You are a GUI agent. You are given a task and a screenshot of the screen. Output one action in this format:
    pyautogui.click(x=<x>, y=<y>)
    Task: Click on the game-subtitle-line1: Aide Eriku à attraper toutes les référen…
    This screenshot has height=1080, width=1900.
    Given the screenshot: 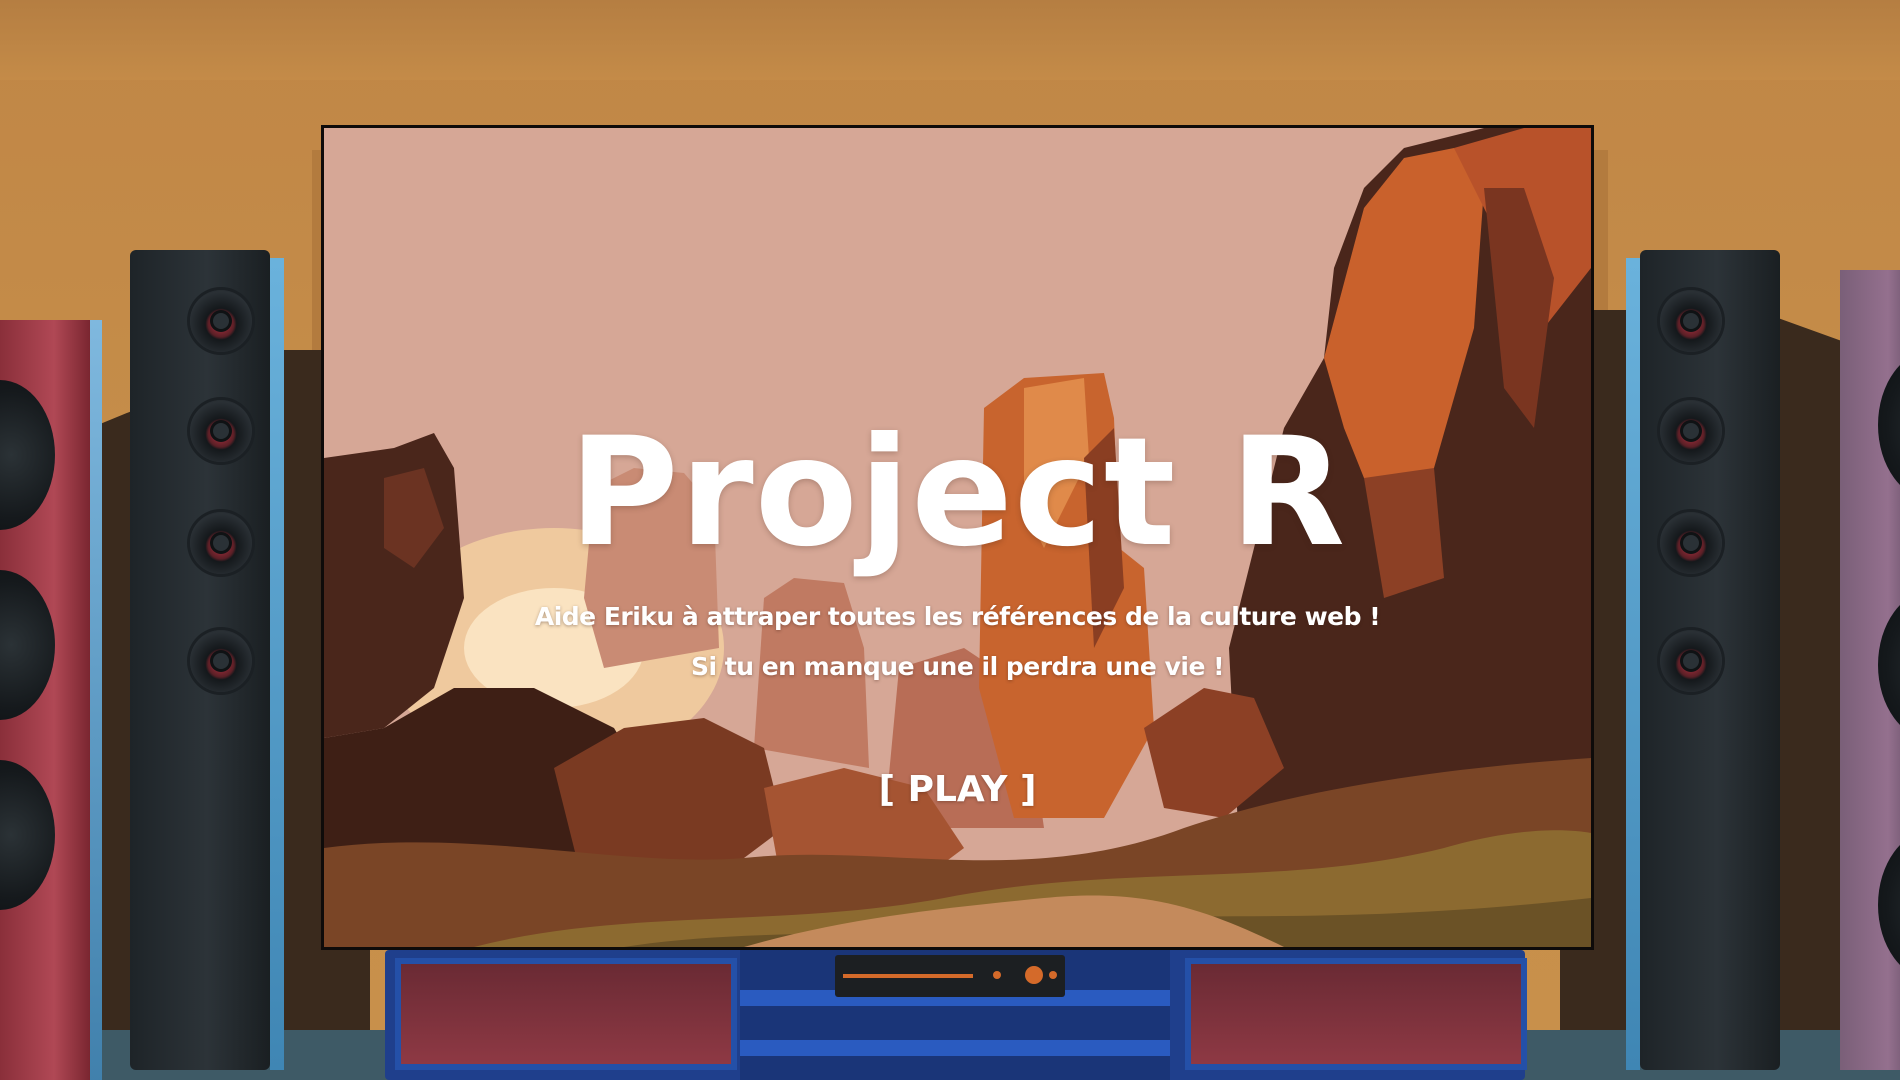 What is the action you would take?
    pyautogui.click(x=957, y=616)
    